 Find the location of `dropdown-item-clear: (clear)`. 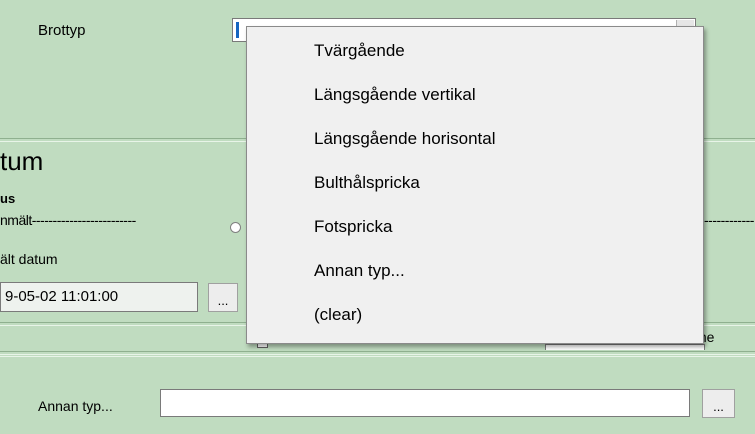

dropdown-item-clear: (clear) is located at coordinates (338, 315).